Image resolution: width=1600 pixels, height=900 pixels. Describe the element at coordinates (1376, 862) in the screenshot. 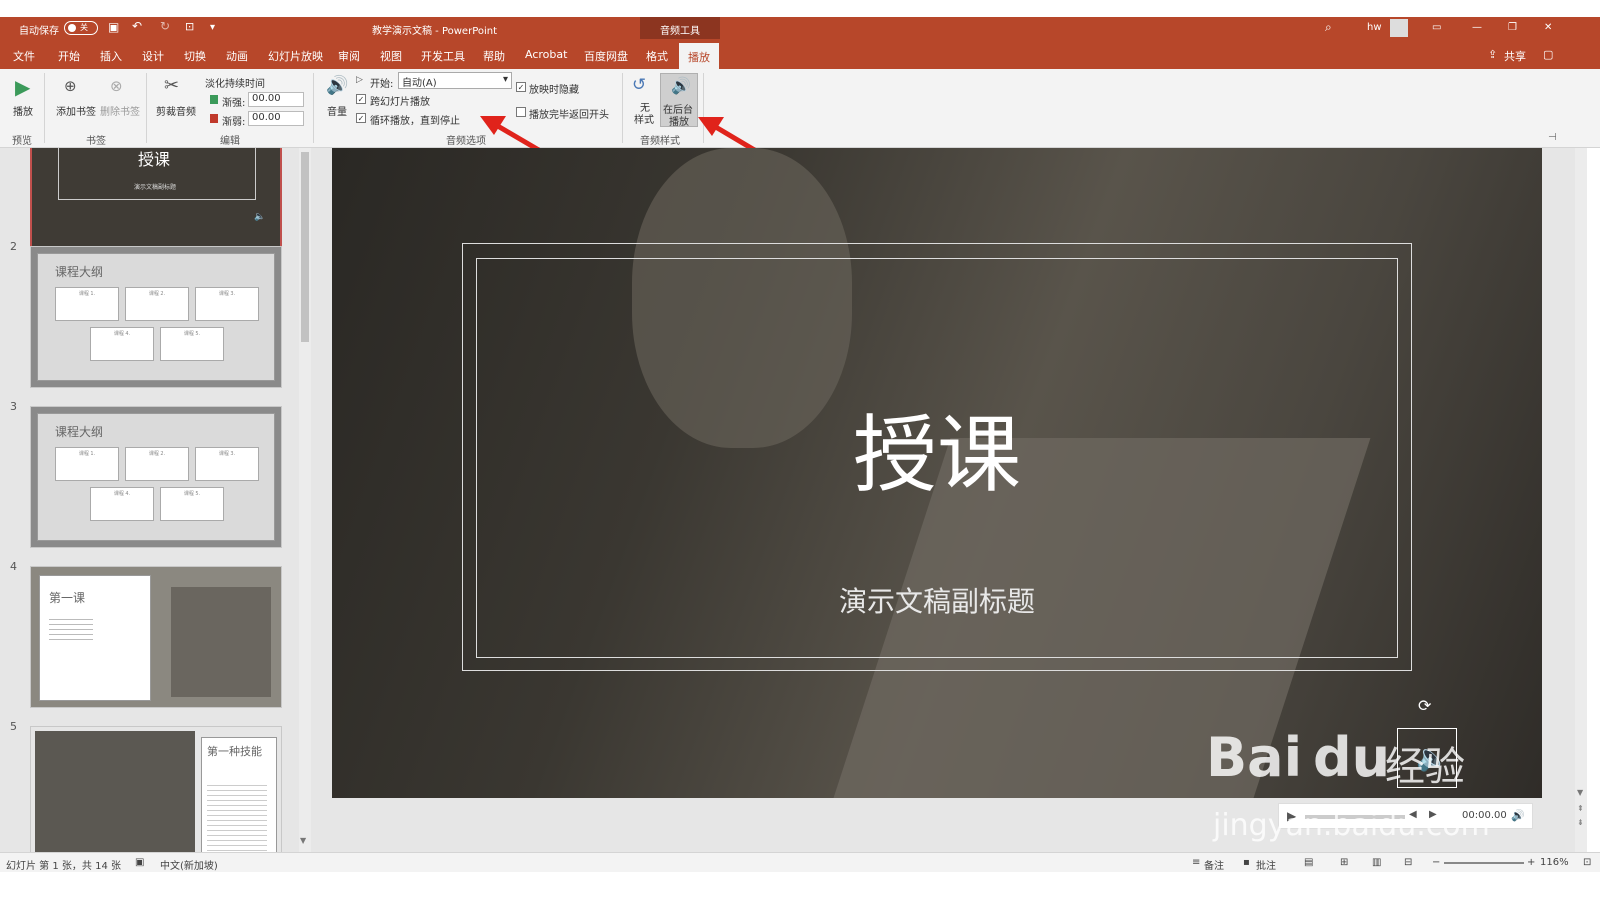

I see `reading-view-icon: ▥` at that location.